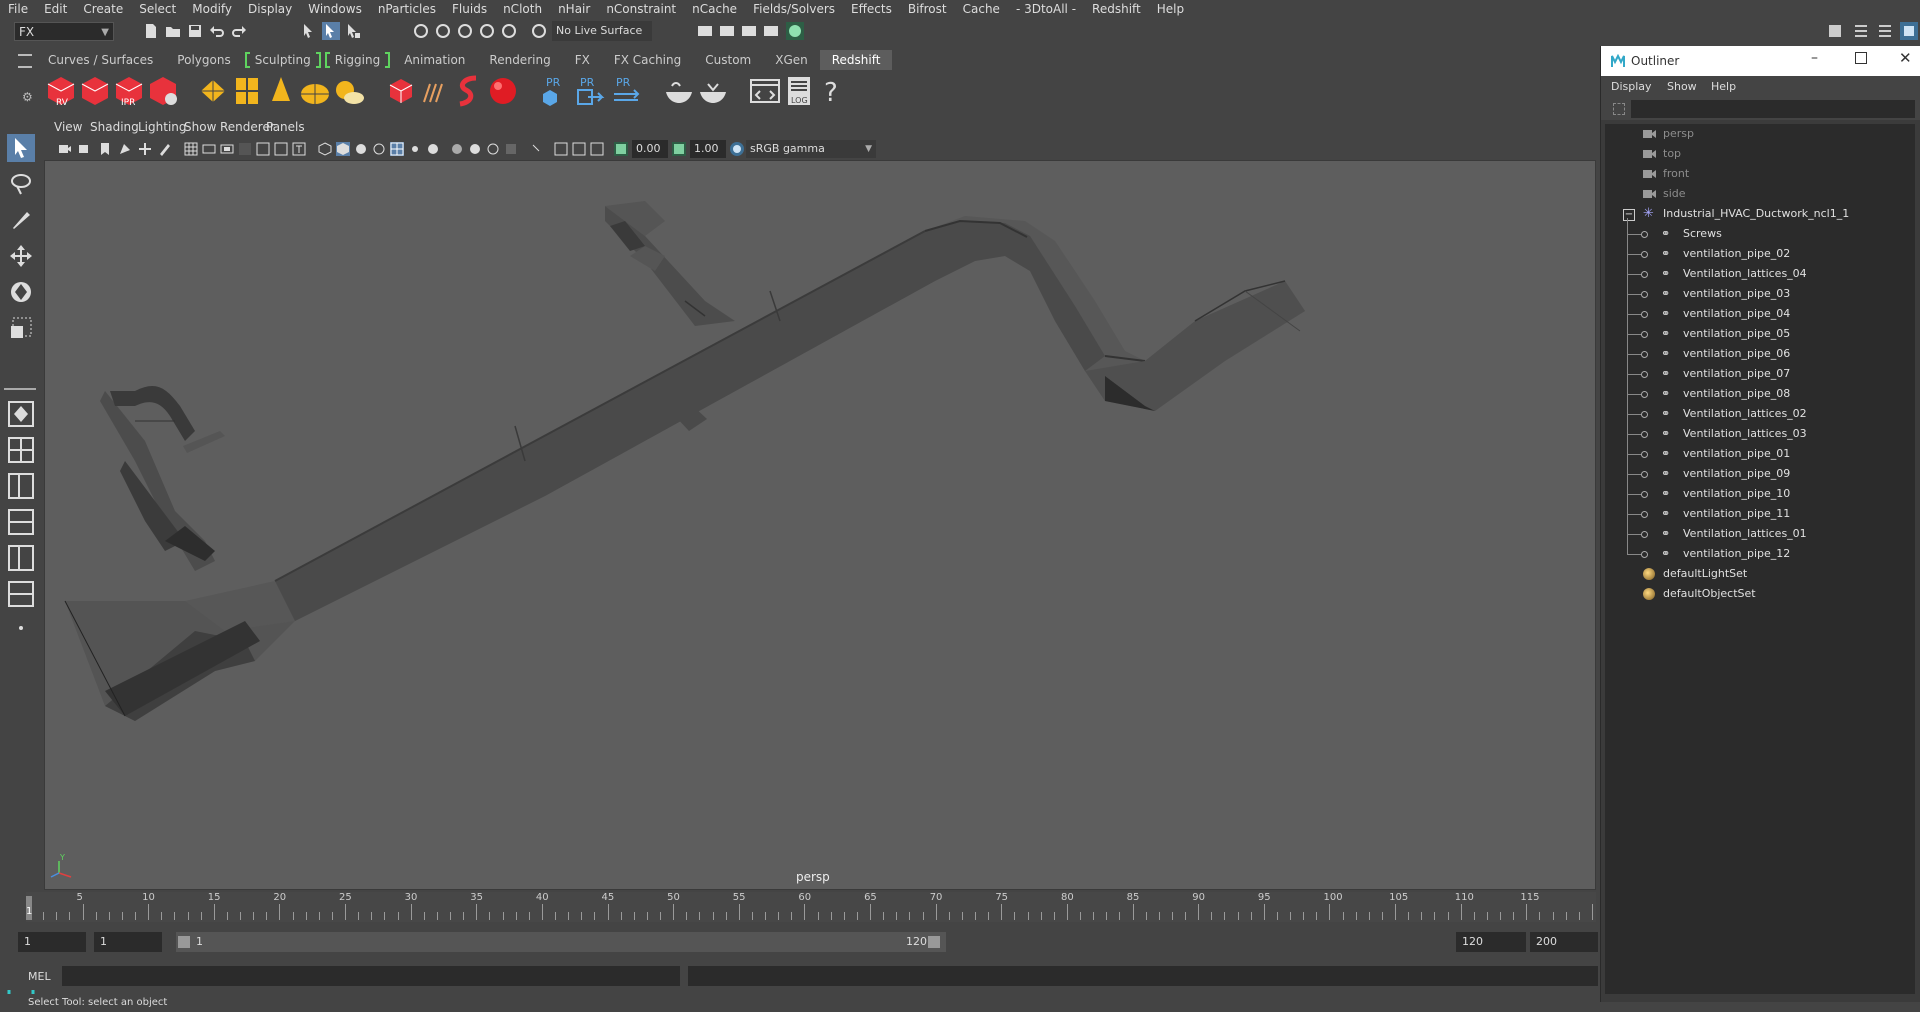  Describe the element at coordinates (469, 91) in the screenshot. I see `hair-icon` at that location.